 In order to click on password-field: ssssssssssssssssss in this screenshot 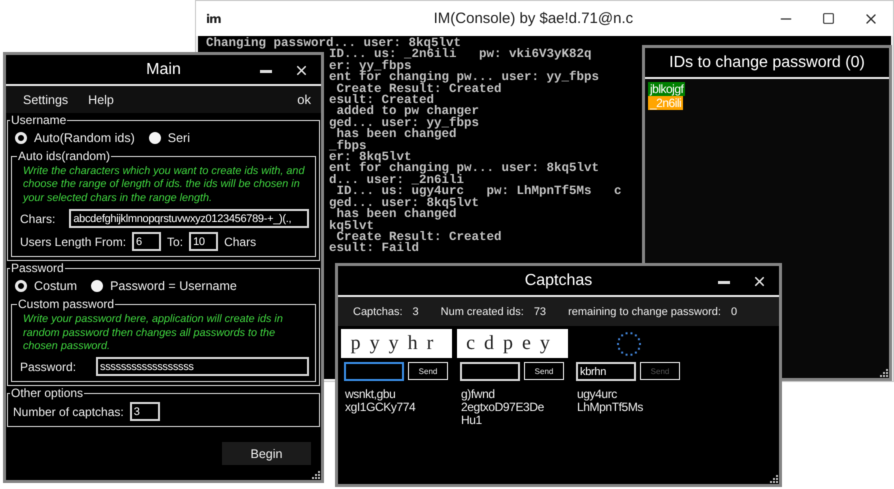, I will do `click(202, 366)`.